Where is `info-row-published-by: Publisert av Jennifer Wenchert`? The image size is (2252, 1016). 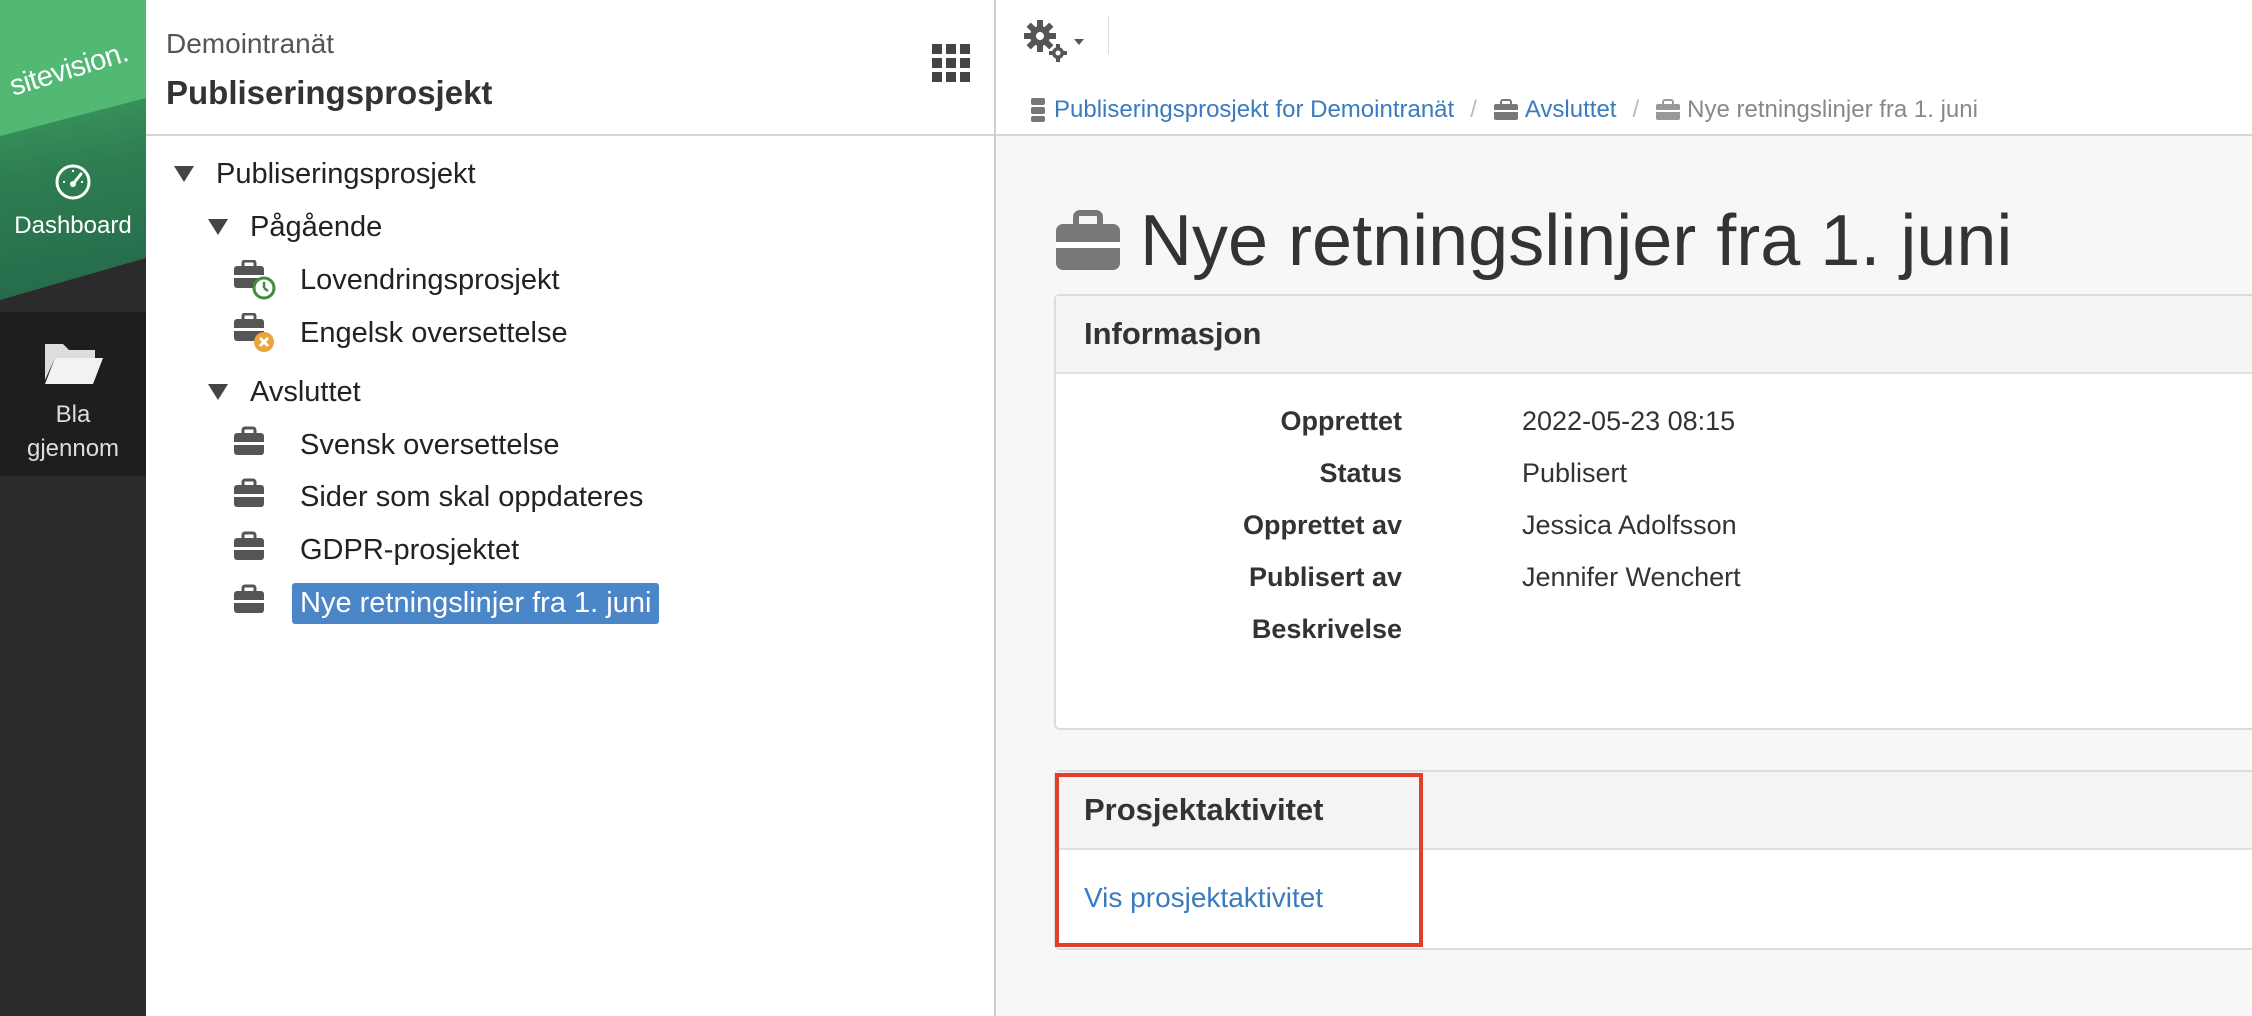 info-row-published-by: Publisert av Jennifer Wenchert is located at coordinates (1654, 582).